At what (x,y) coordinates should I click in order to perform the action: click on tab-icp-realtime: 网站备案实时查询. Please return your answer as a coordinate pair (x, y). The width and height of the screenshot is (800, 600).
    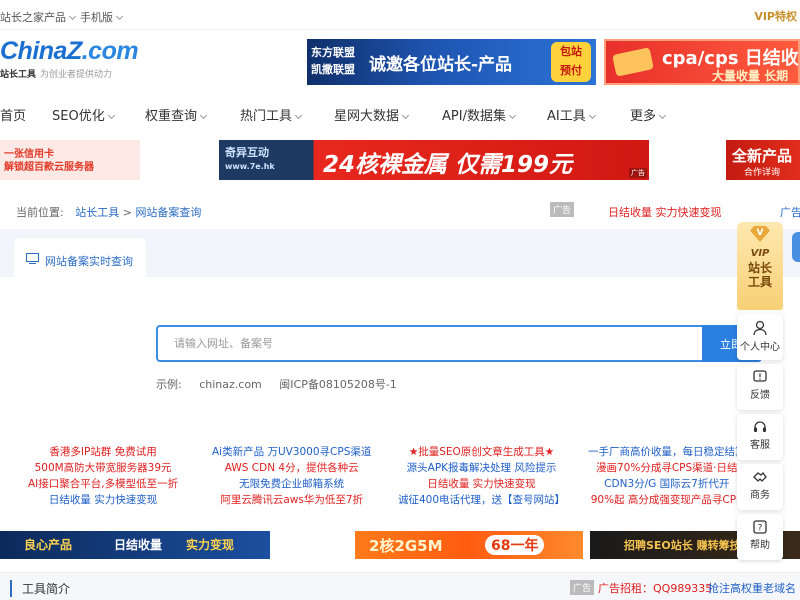
    Looking at the image, I should click on (80, 258).